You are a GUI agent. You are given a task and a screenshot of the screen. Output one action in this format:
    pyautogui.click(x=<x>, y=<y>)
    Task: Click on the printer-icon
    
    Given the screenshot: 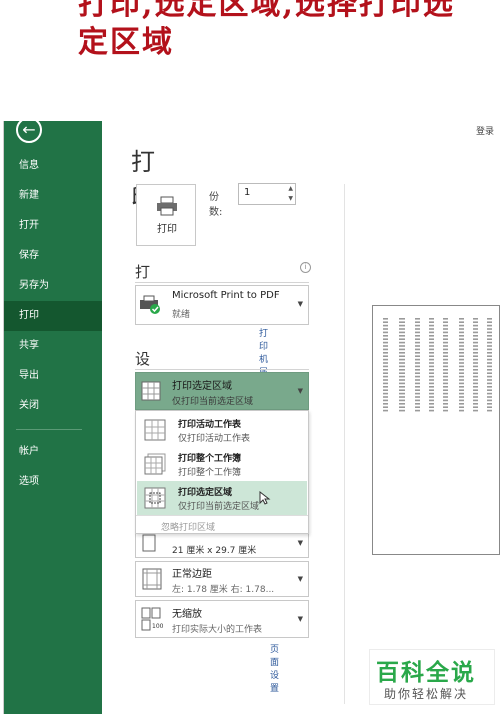 What is the action you would take?
    pyautogui.click(x=167, y=206)
    